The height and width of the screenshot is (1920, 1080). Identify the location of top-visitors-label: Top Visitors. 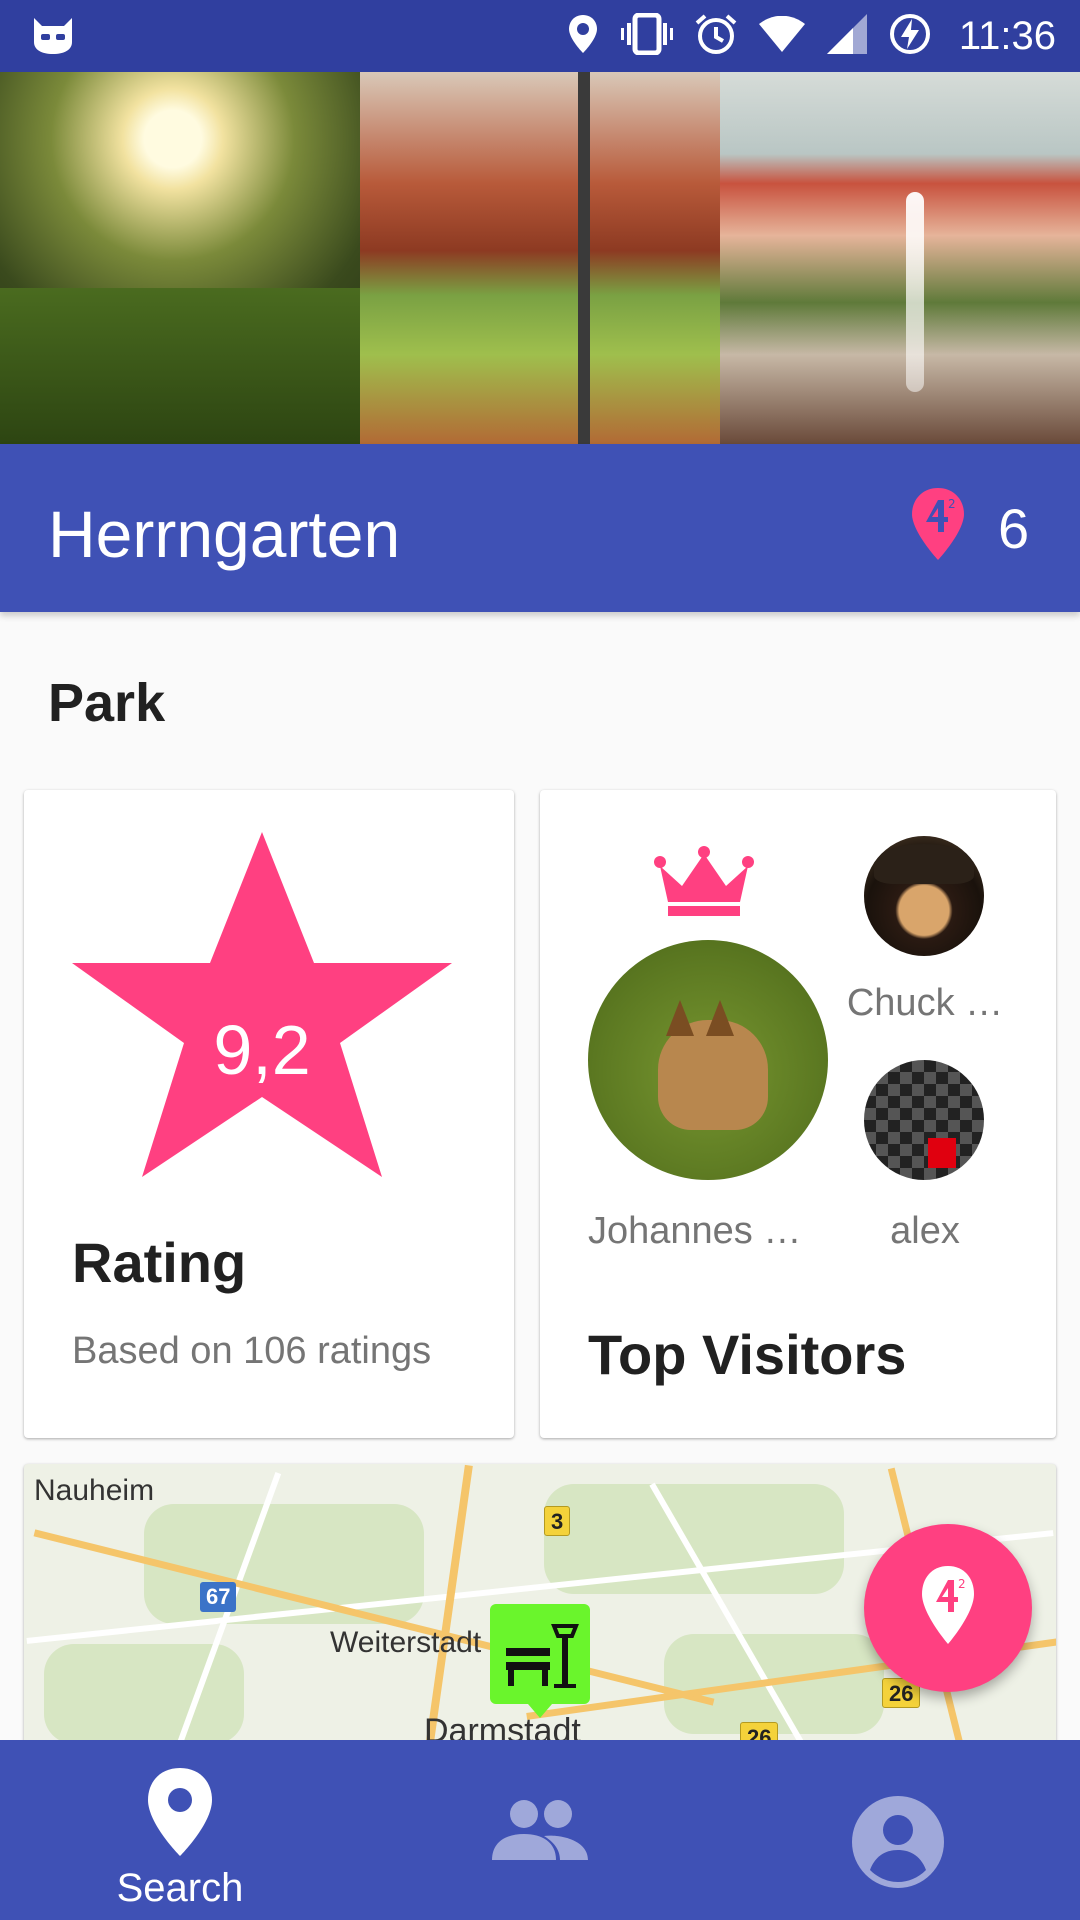
(747, 1354).